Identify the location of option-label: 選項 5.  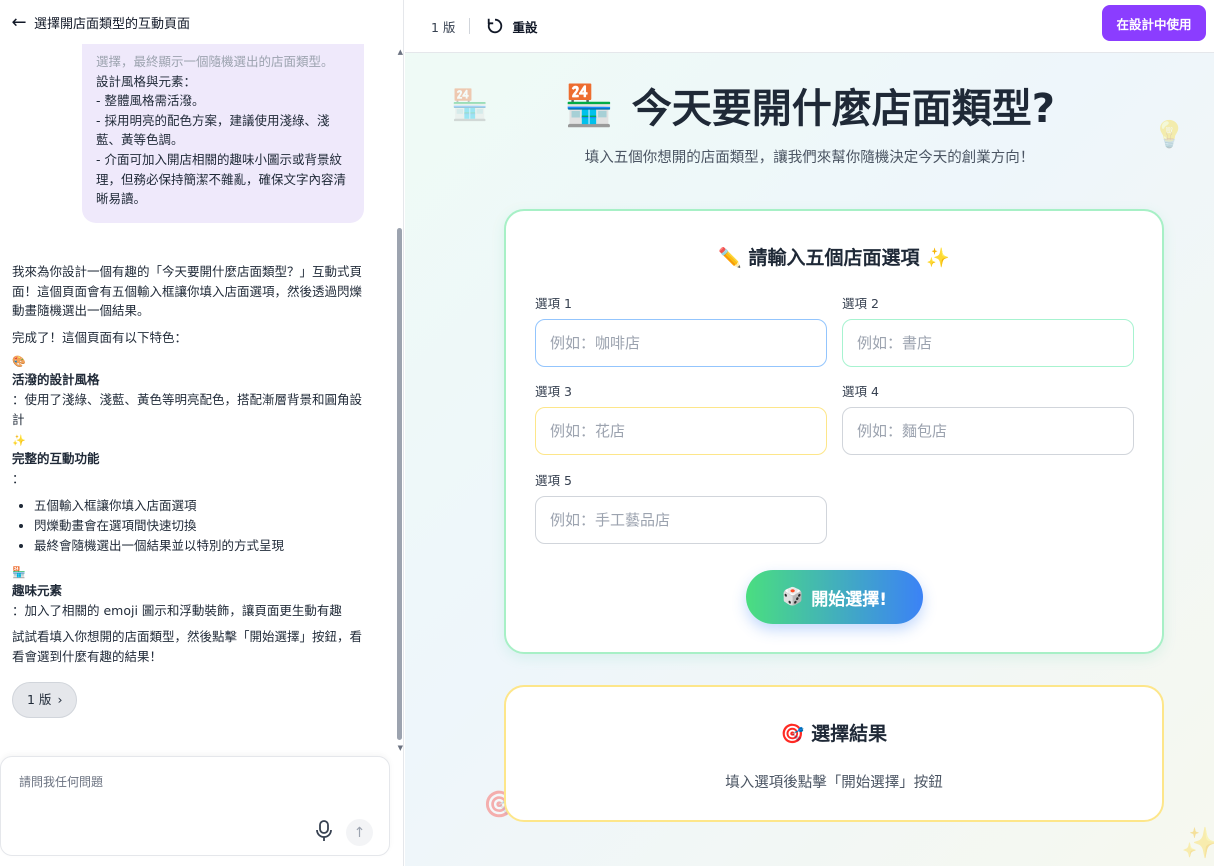
(553, 480).